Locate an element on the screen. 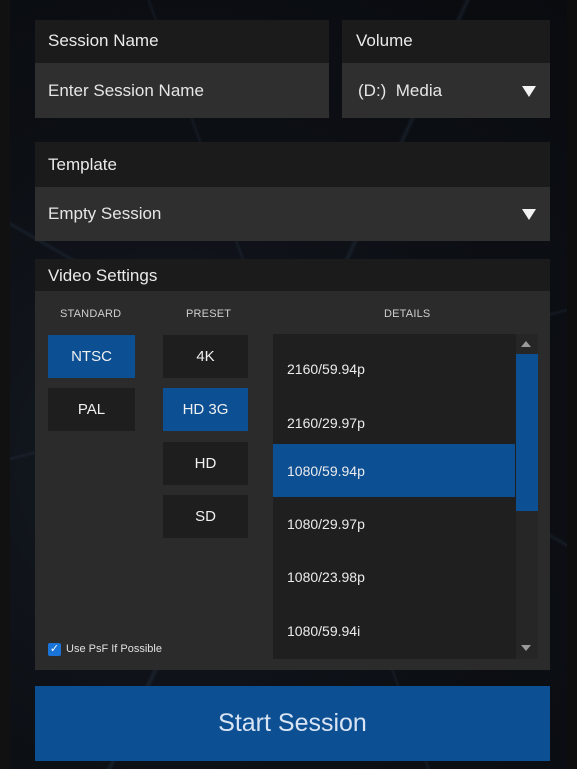  psf-checkbox: ✓ is located at coordinates (54, 649).